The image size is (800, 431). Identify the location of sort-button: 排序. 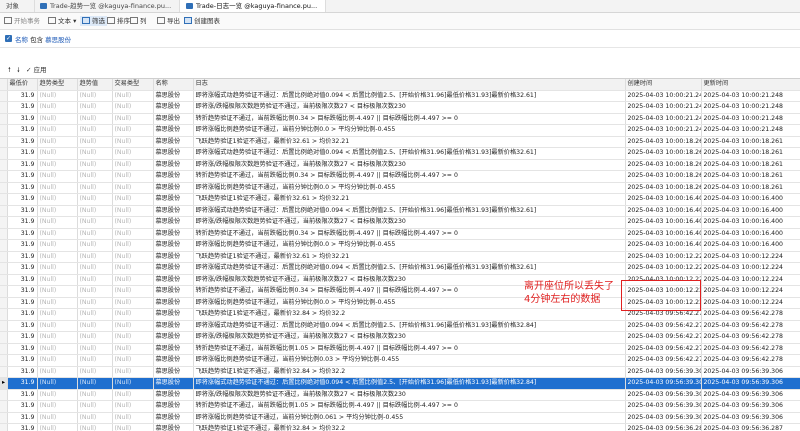
(118, 21).